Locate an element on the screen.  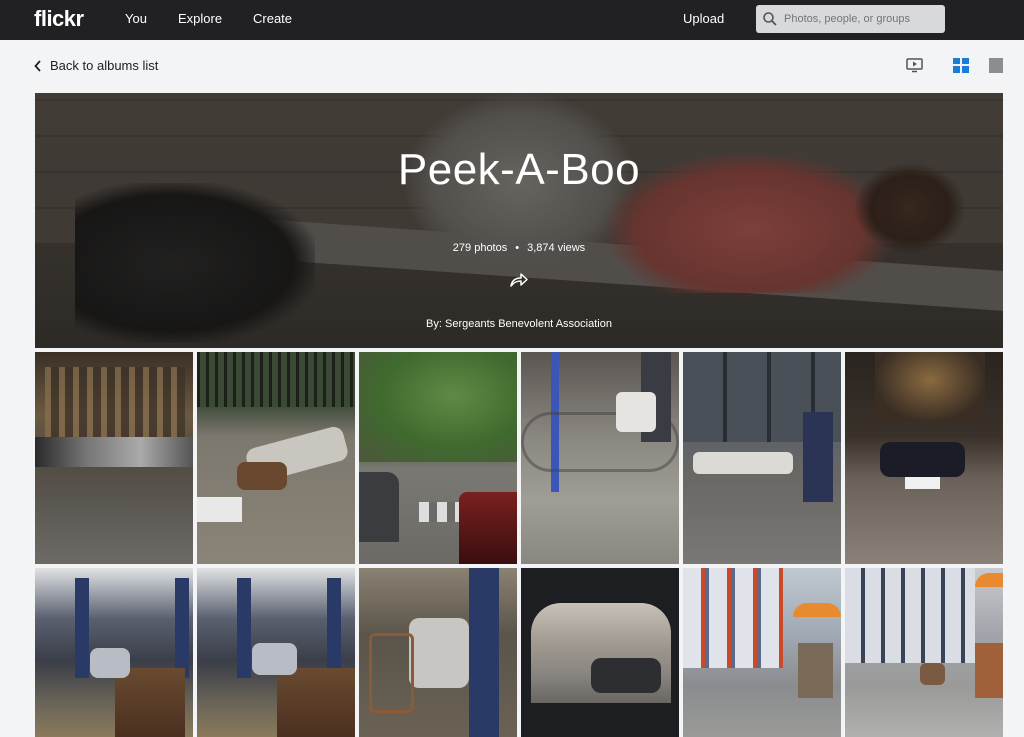
upload-link: Upload is located at coordinates (703, 18).